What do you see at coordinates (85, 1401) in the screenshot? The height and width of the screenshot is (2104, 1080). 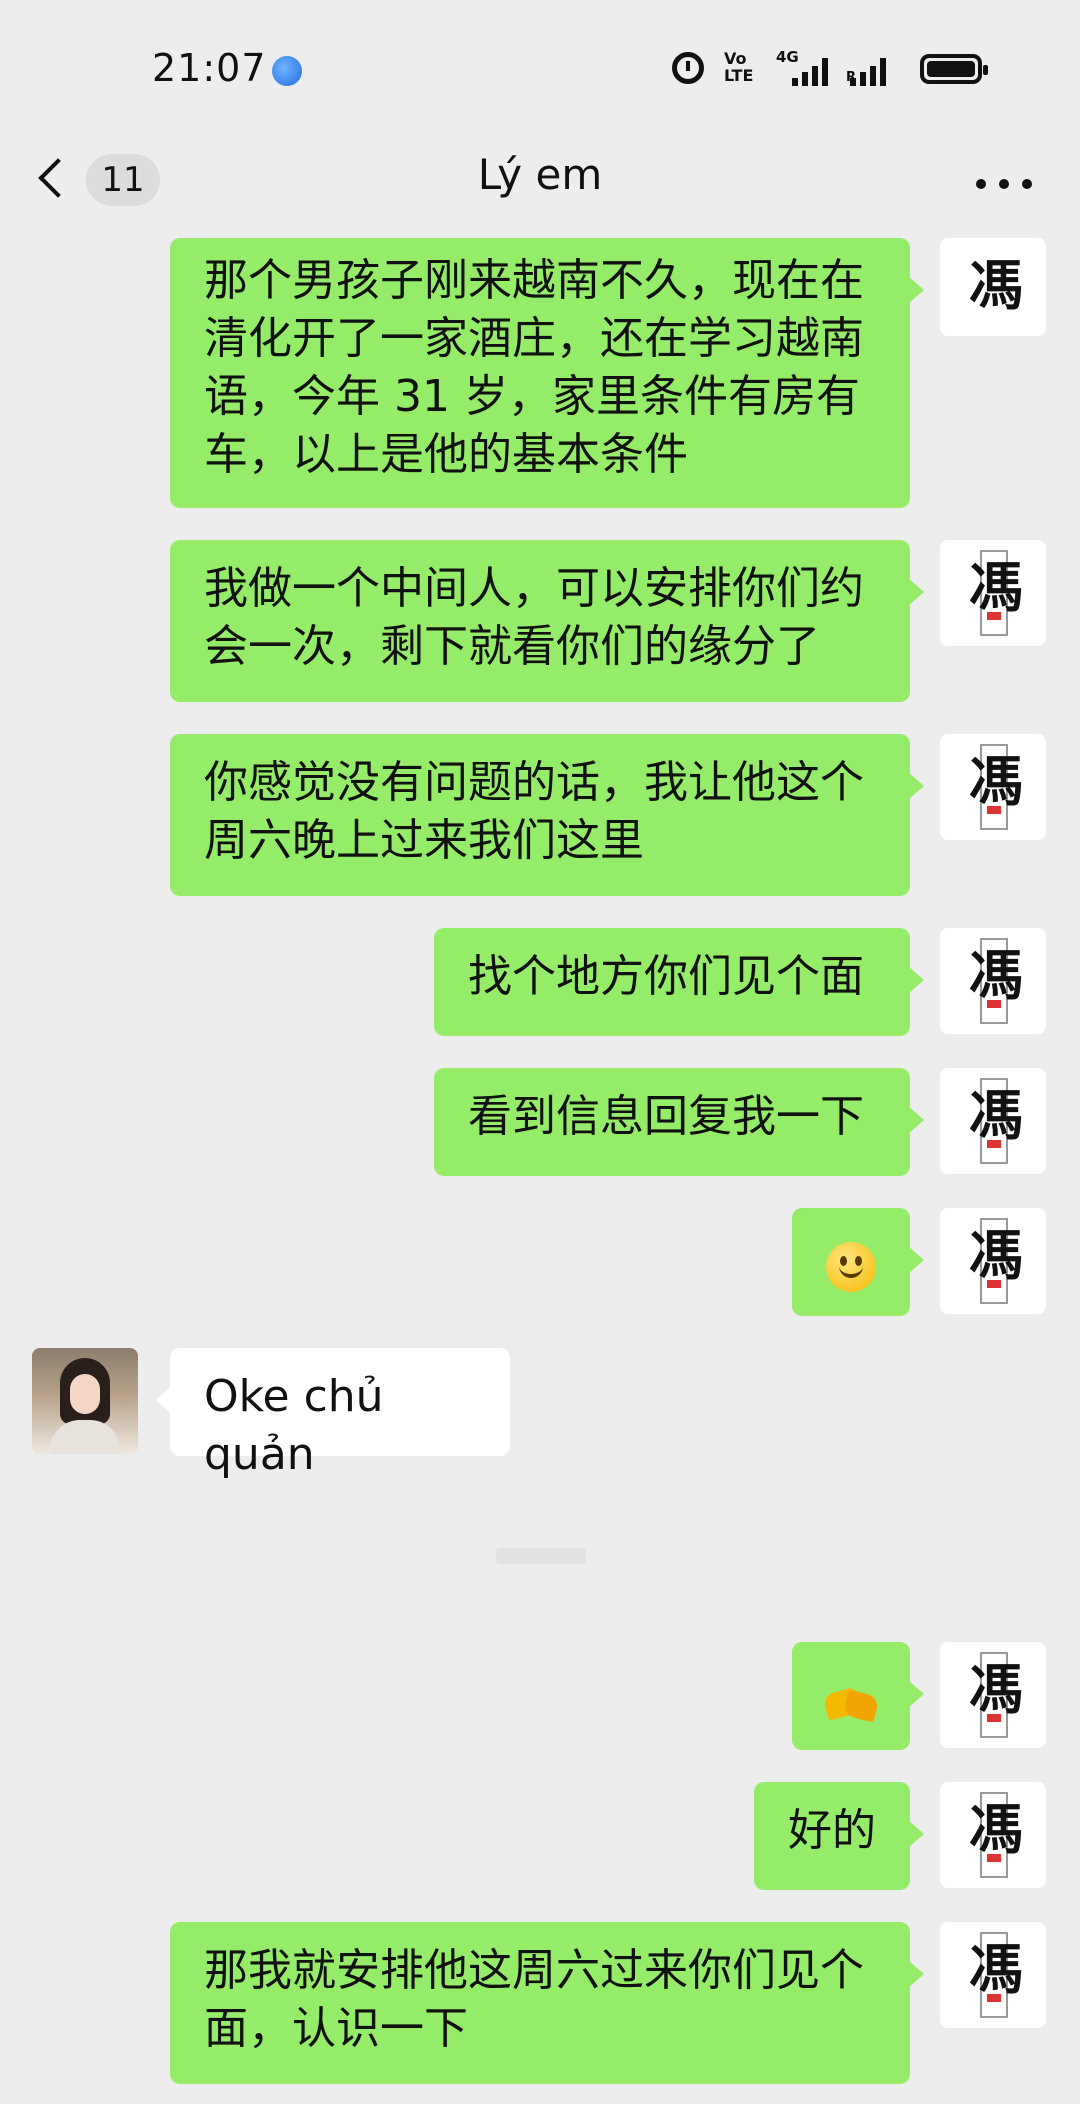 I see `contact-avatar` at bounding box center [85, 1401].